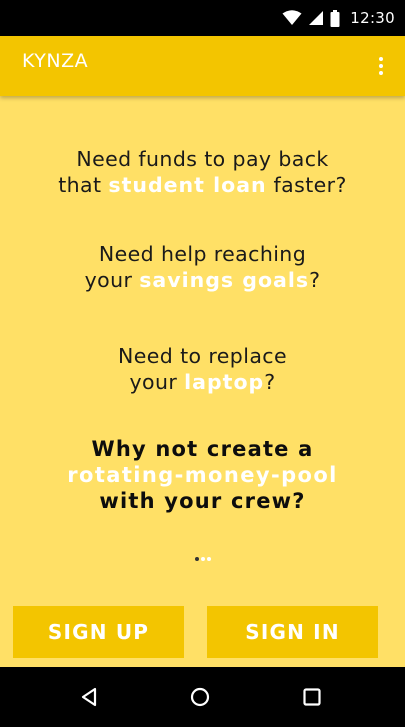  I want to click on message-text: that, so click(83, 185).